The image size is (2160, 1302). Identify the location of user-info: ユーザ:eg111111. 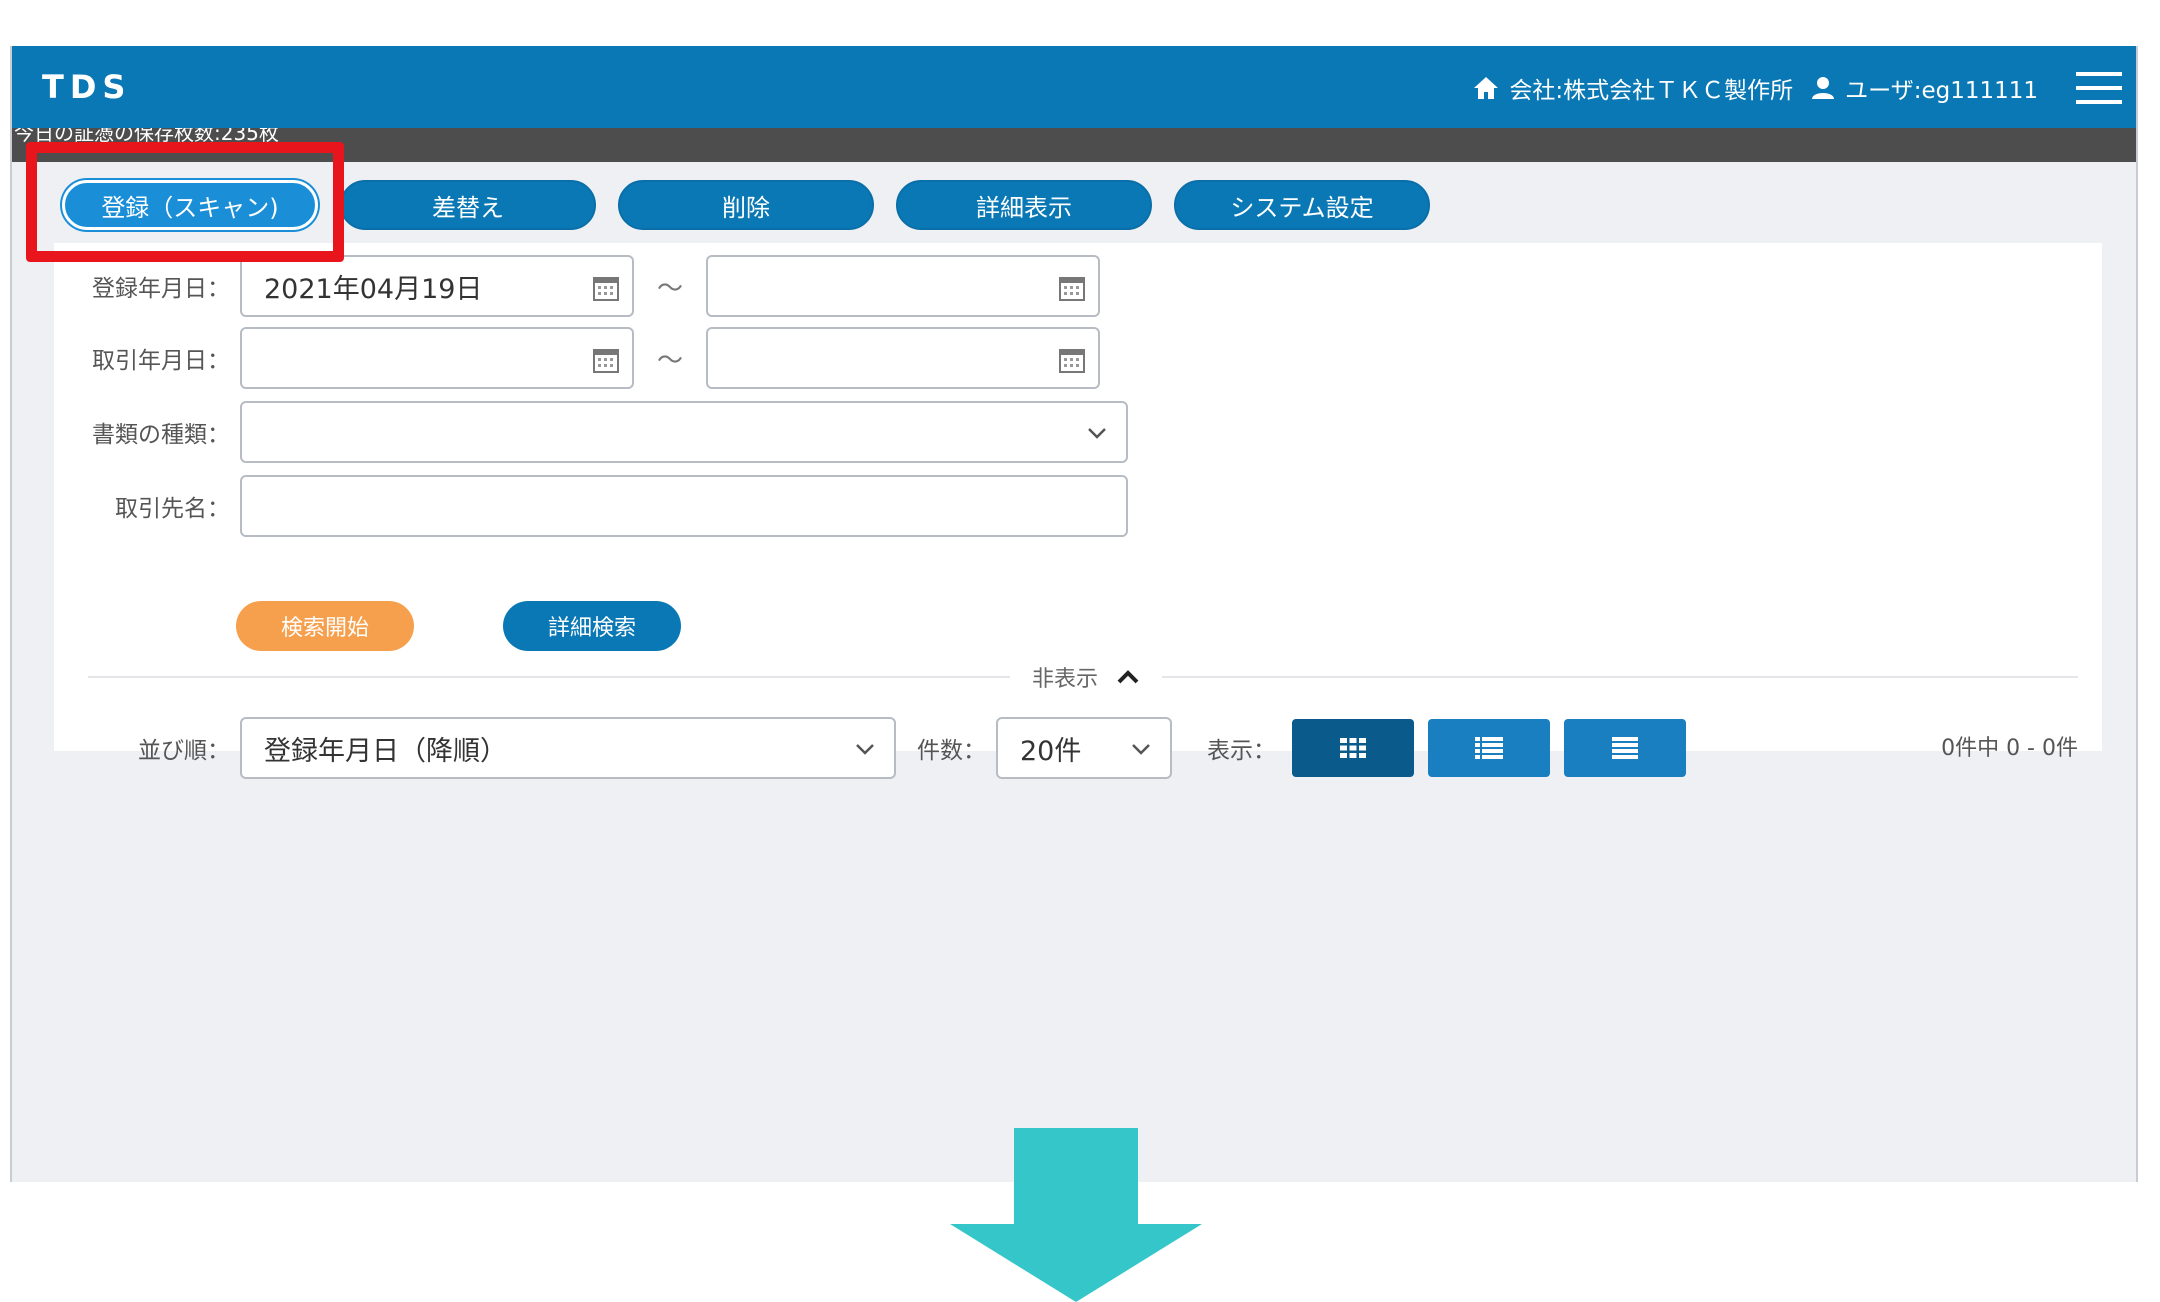
(1924, 88).